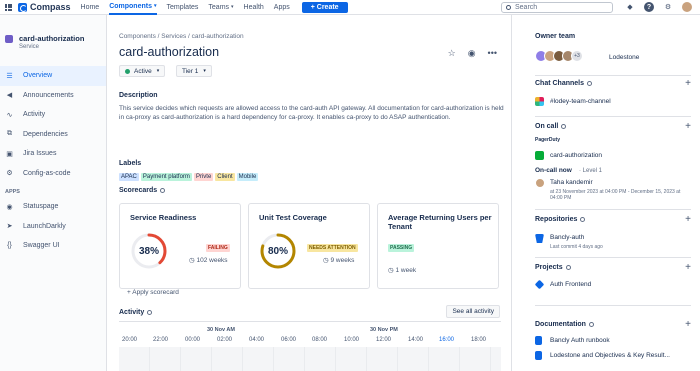 The width and height of the screenshot is (700, 371). Describe the element at coordinates (310, 359) in the screenshot. I see `timeline-track` at that location.